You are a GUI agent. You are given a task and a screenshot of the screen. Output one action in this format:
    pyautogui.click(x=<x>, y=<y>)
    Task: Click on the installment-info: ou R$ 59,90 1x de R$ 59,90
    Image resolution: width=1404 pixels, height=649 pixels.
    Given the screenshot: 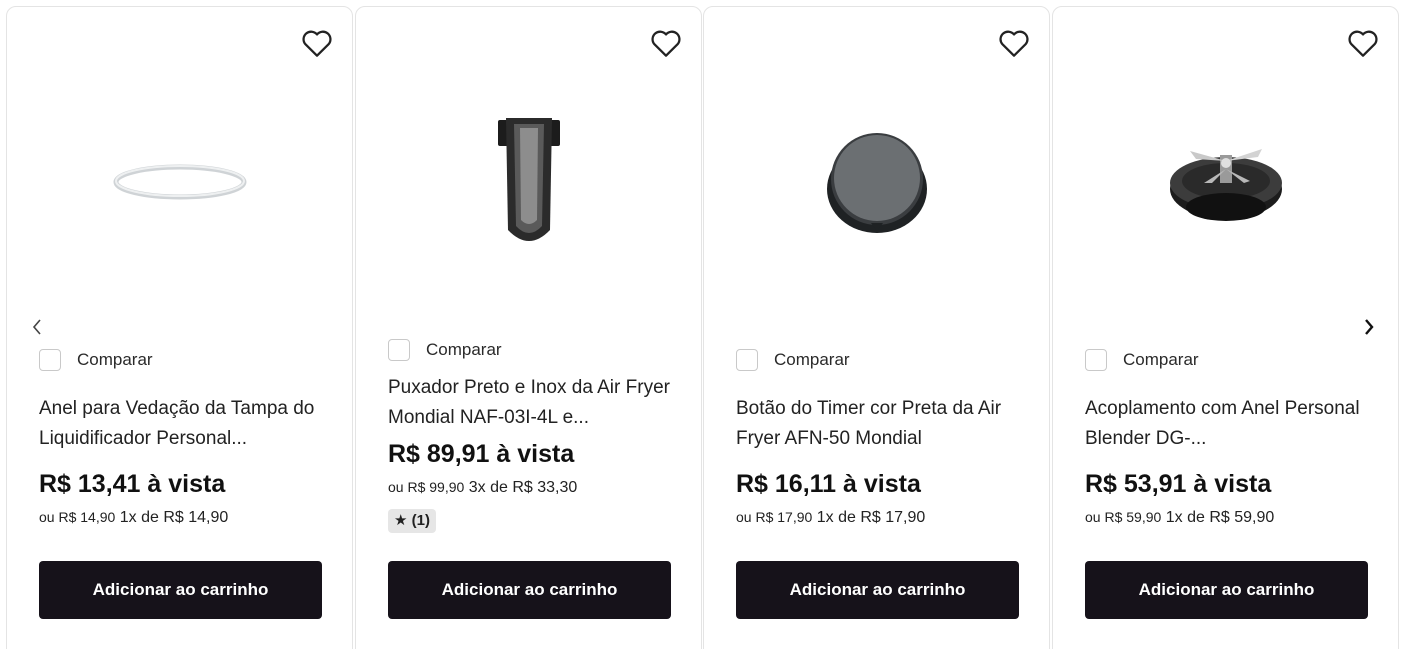 What is the action you would take?
    pyautogui.click(x=1226, y=517)
    